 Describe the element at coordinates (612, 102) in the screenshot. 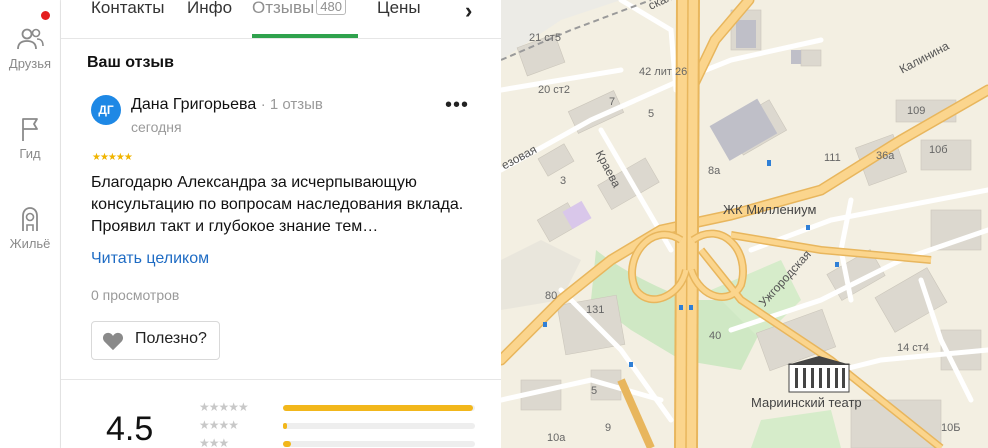

I see `map-label: 7` at that location.